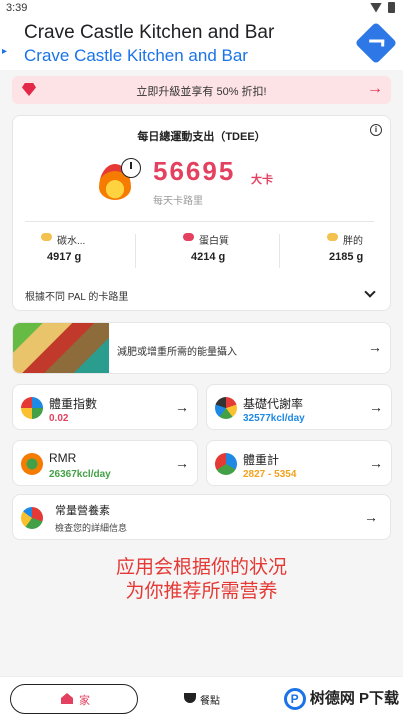 This screenshot has height=720, width=403. What do you see at coordinates (64, 257) in the screenshot?
I see `macro-value: 4917 g` at bounding box center [64, 257].